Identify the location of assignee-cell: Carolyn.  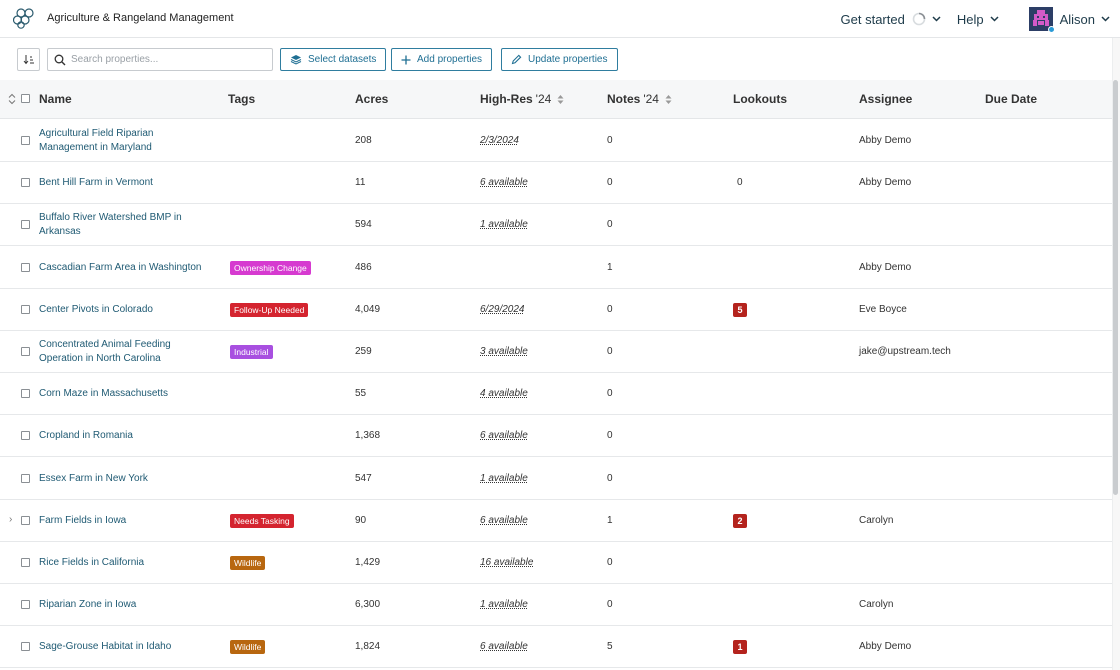
(876, 520).